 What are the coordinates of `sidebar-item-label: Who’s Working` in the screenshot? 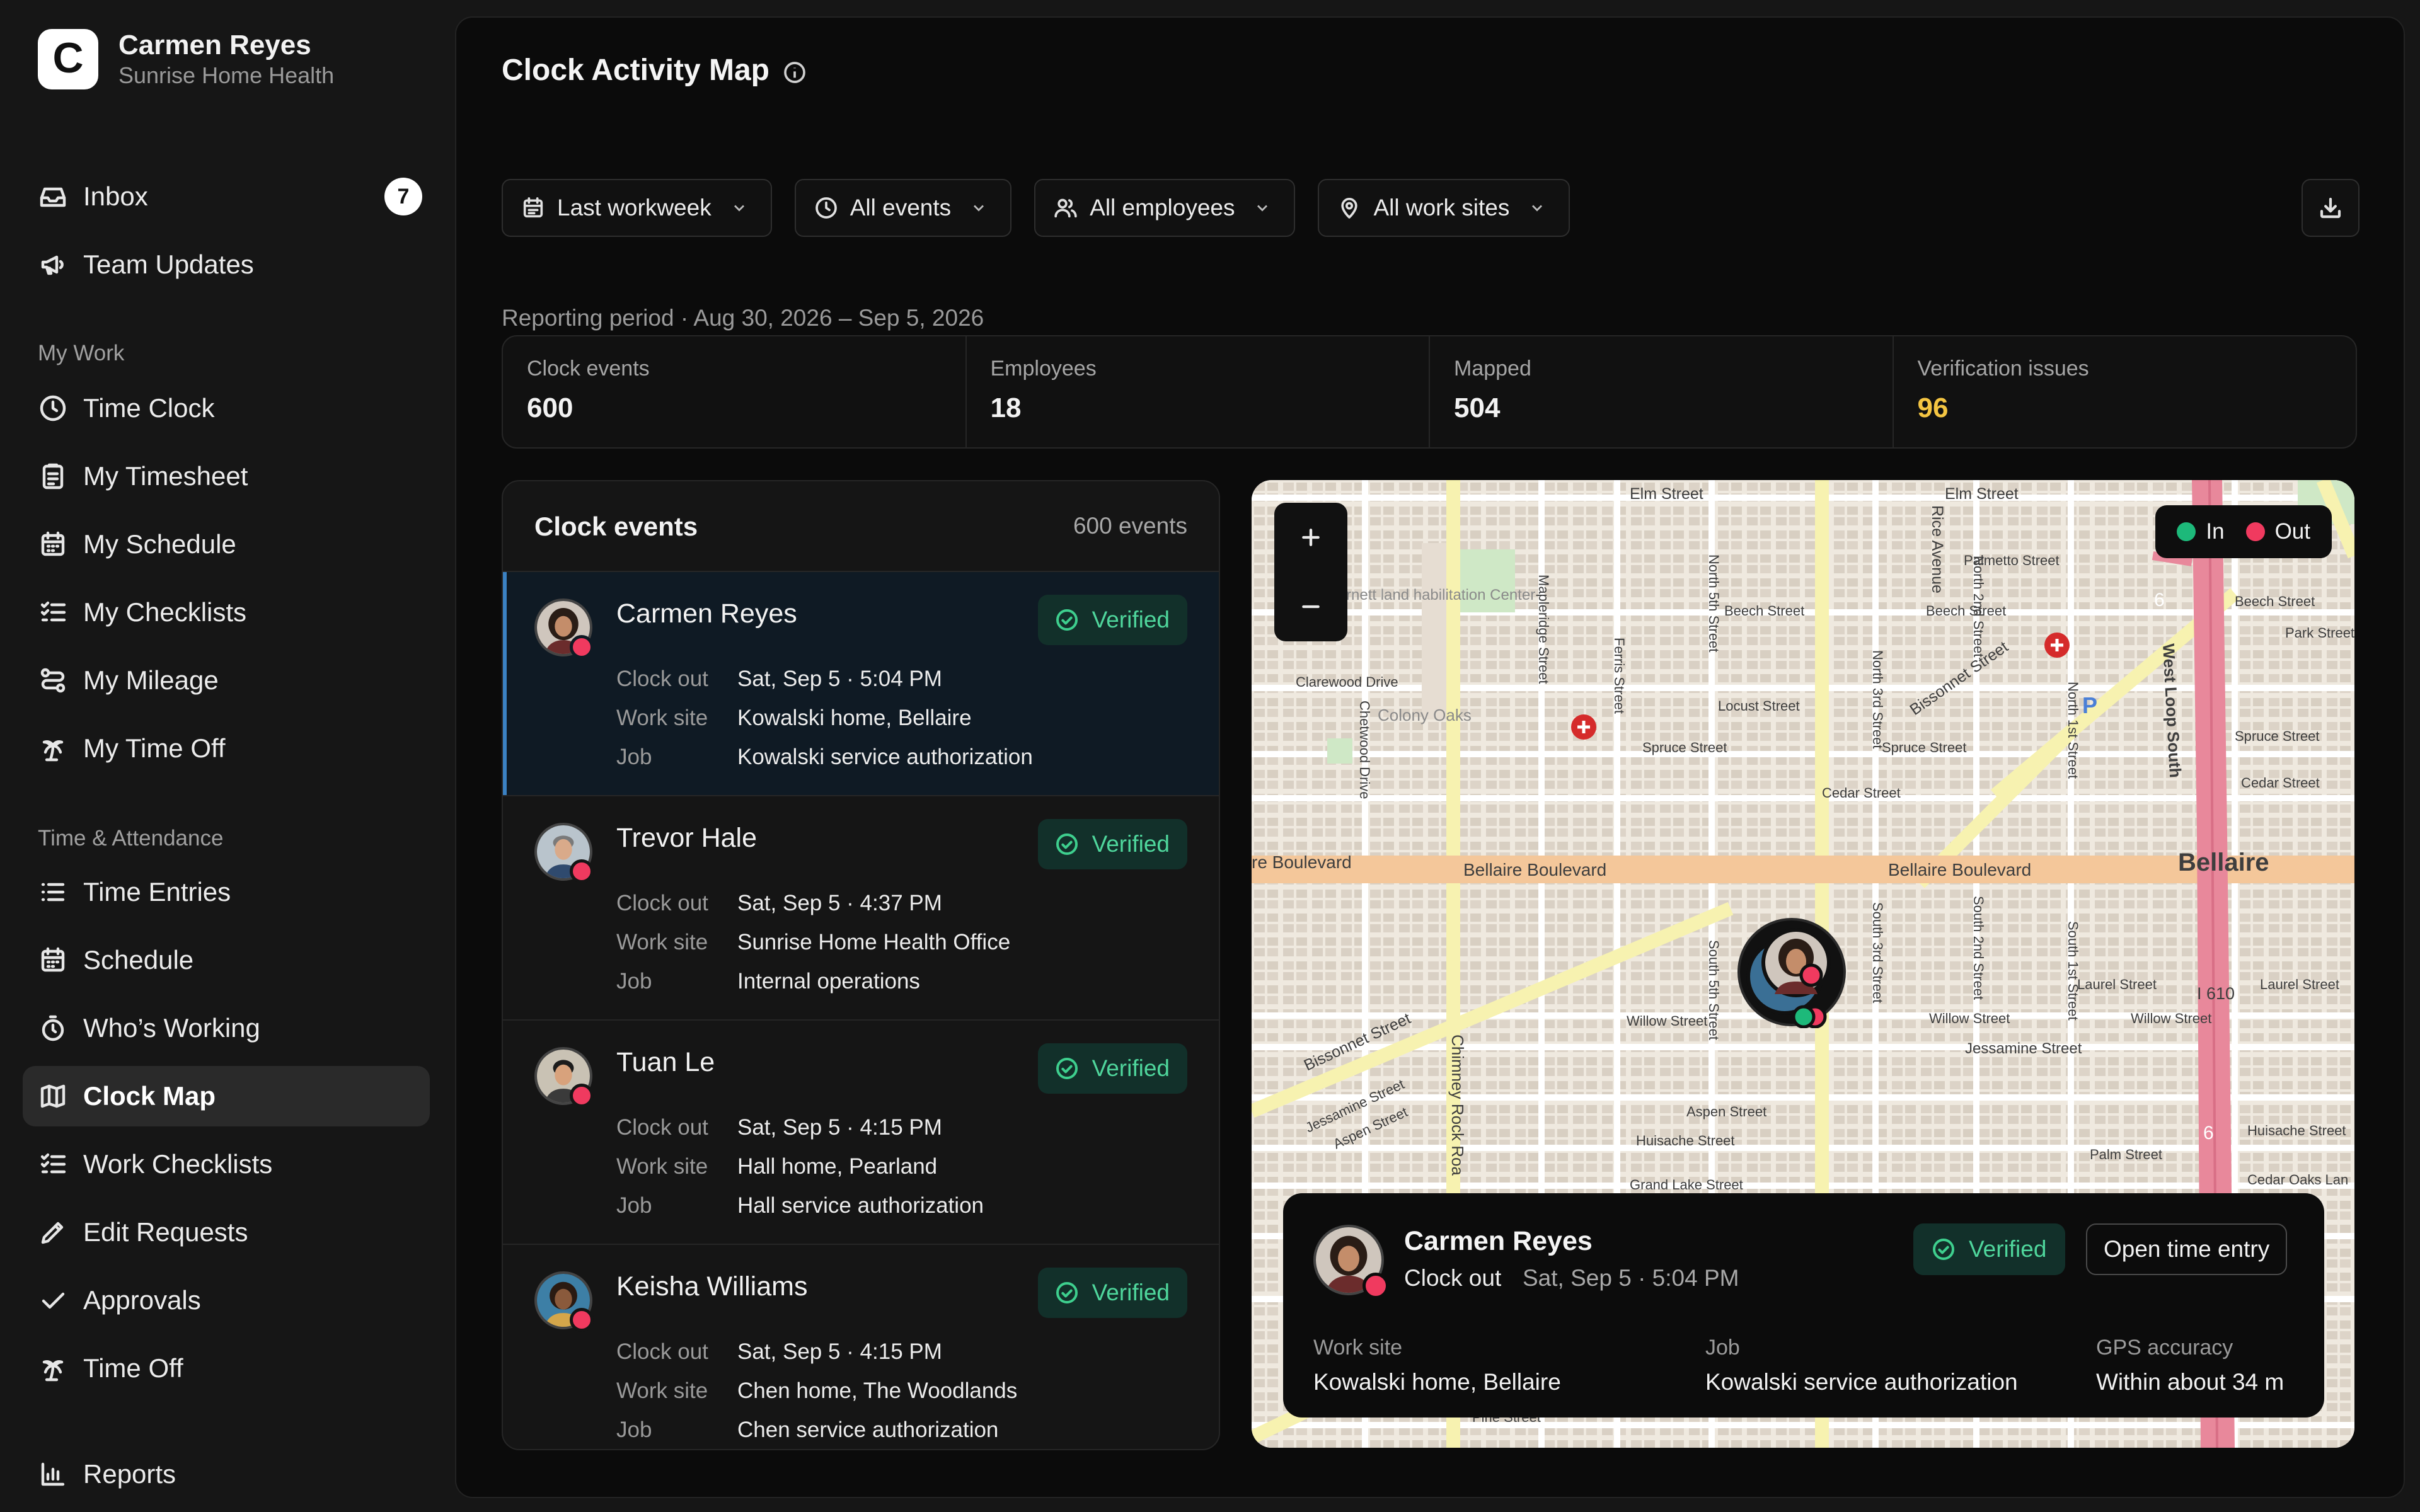 It's located at (172, 1028).